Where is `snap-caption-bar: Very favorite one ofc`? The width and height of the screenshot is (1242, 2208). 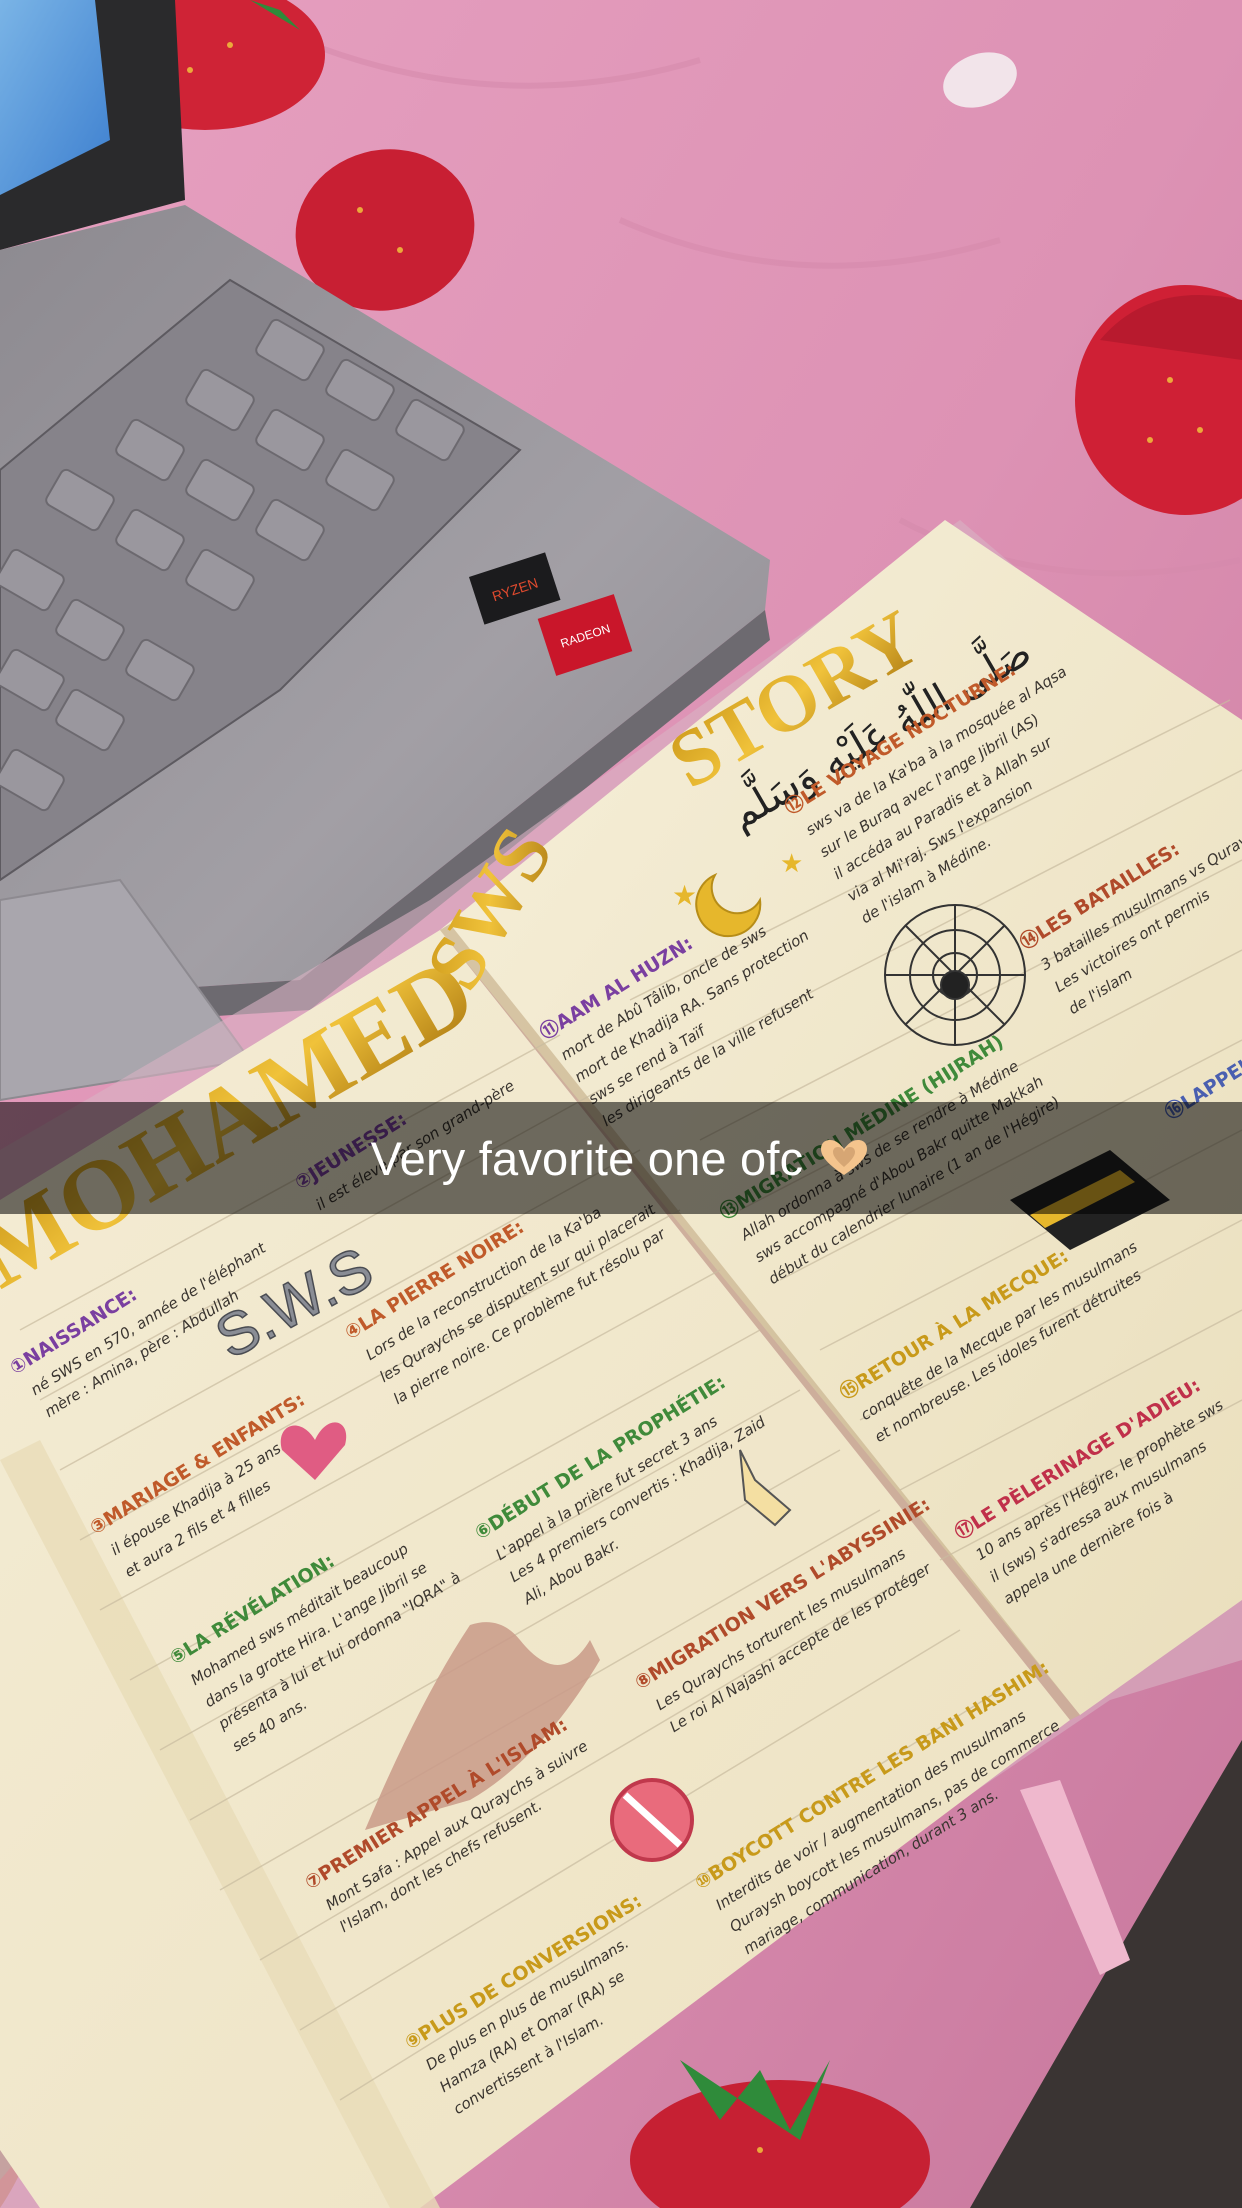 snap-caption-bar: Very favorite one ofc is located at coordinates (621, 1158).